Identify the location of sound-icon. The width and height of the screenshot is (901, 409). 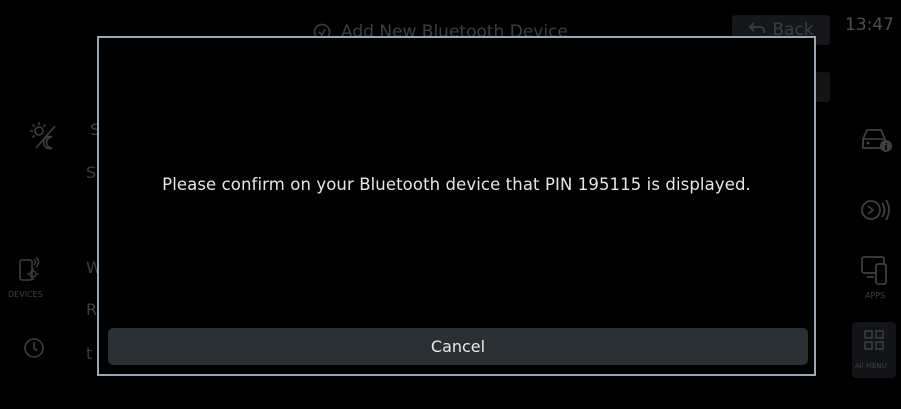
(876, 212).